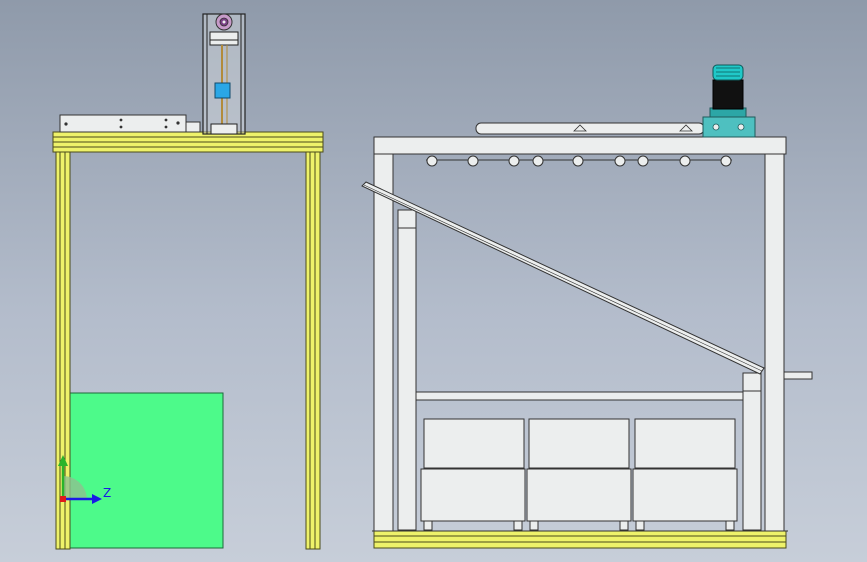 The image size is (867, 562). Describe the element at coordinates (224, 22) in the screenshot. I see `motor-end-cap-icon` at that location.